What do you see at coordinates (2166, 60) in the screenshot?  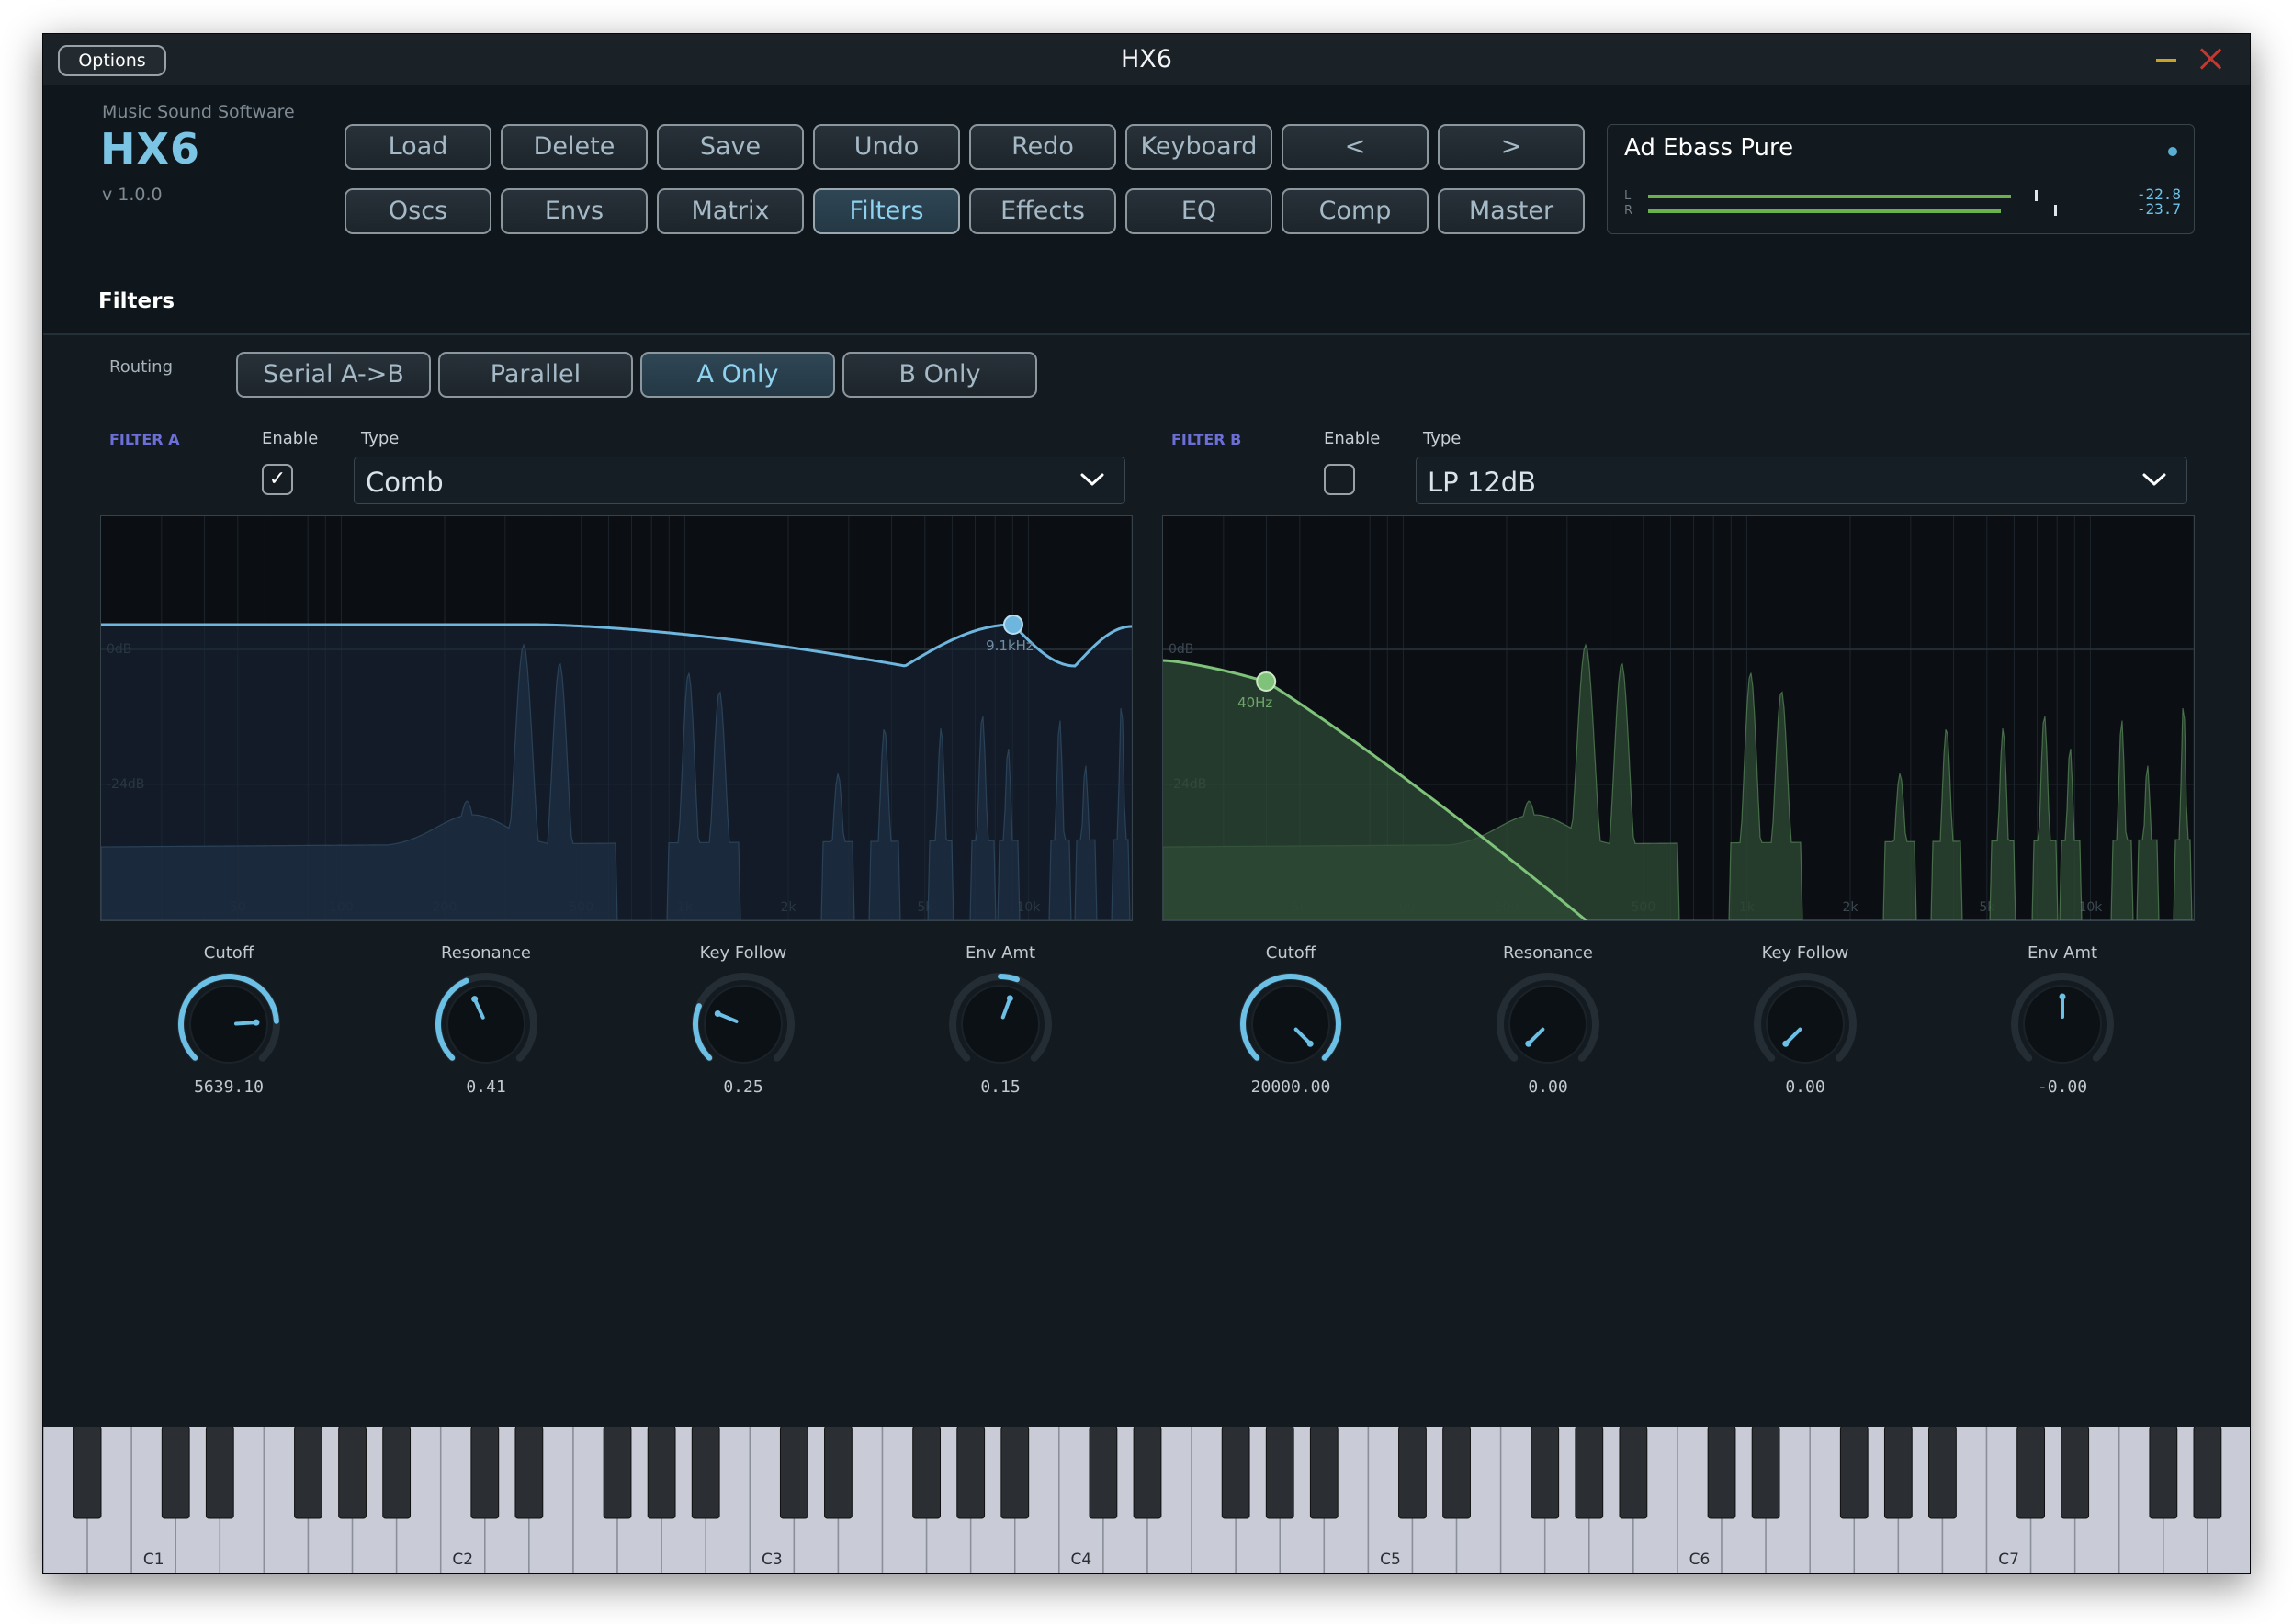 I see `minimize-icon` at bounding box center [2166, 60].